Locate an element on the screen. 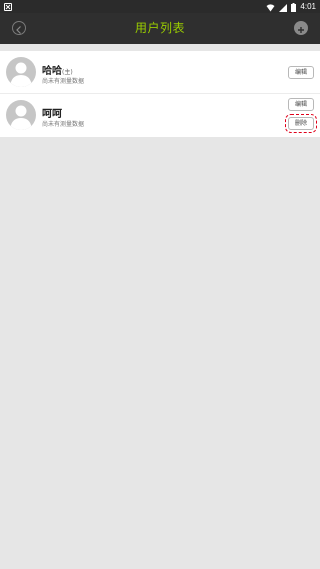 This screenshot has height=569, width=320. plus-circle-icon is located at coordinates (301, 28).